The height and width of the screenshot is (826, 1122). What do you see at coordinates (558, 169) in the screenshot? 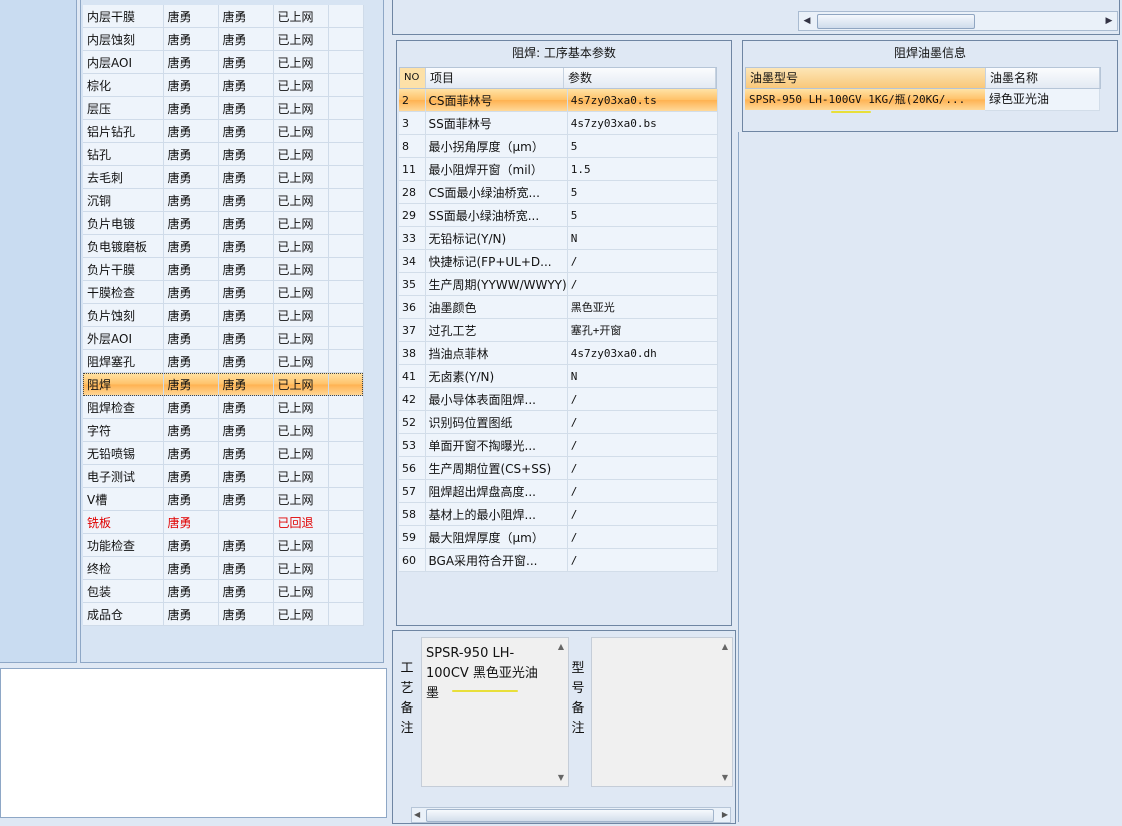
I see `param-row: 11 最小阻焊开窗（mil） 1.5` at bounding box center [558, 169].